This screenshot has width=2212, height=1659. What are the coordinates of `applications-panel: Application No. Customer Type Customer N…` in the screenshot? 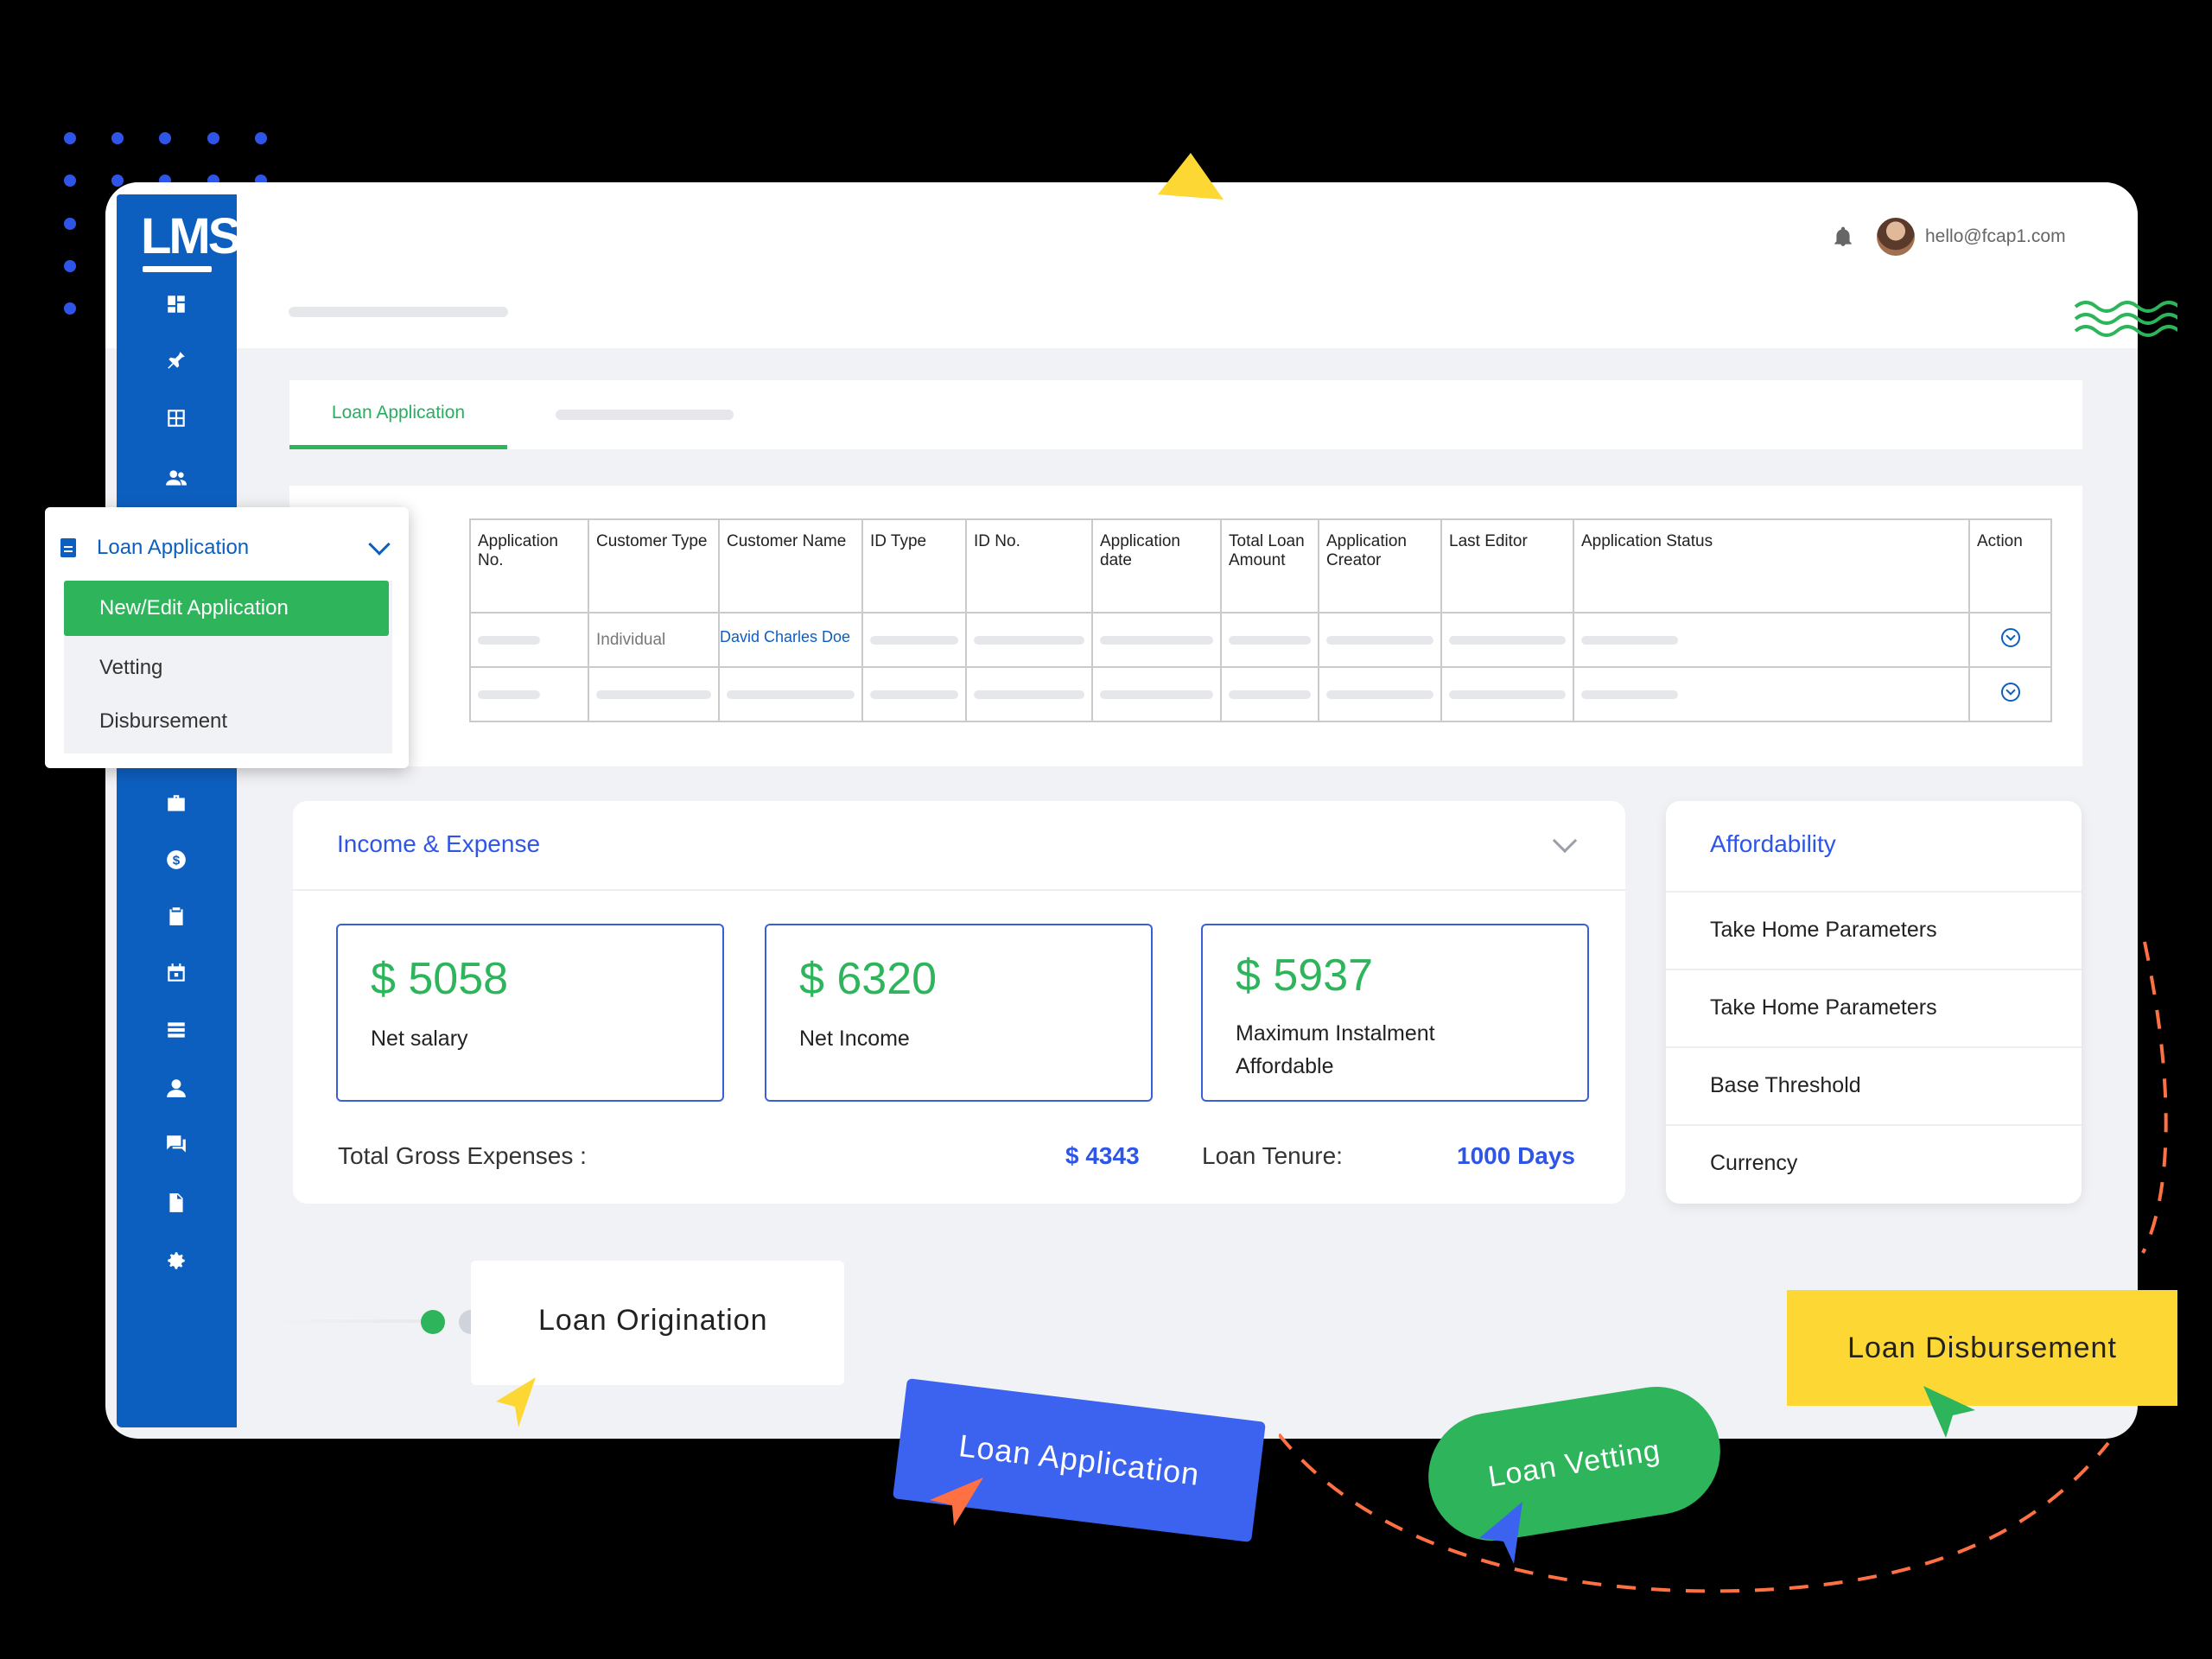 It's located at (1185, 626).